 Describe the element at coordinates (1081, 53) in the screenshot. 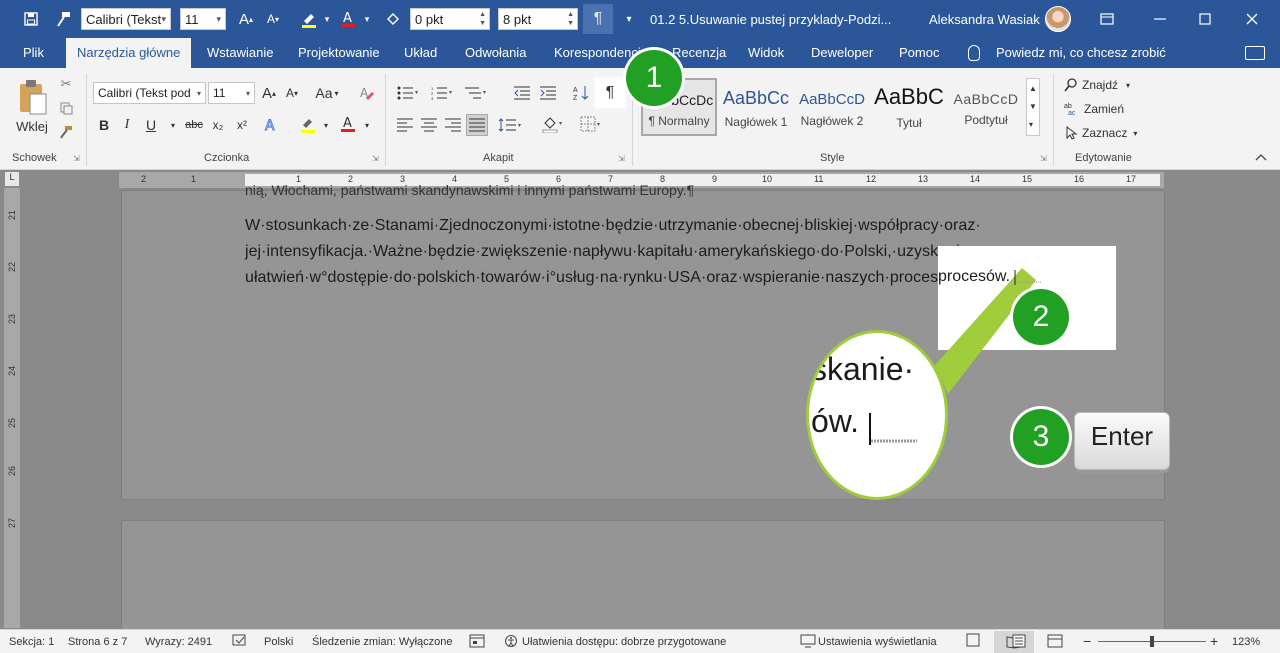

I see `tell-me-search: Powiedz mi, co chcesz zrobić` at that location.